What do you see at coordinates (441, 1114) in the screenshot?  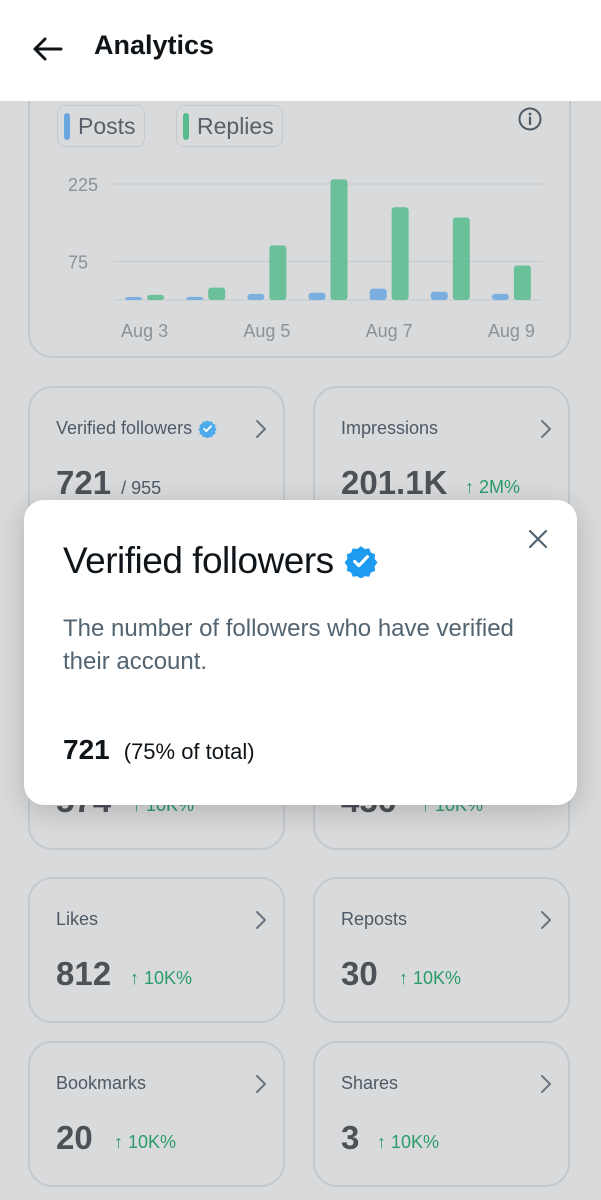 I see `stat-card-shares: Shares 3 ↑ 10K%` at bounding box center [441, 1114].